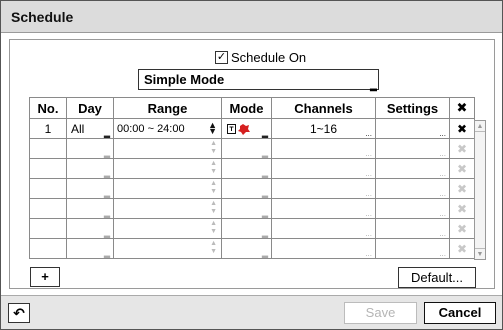 Image resolution: width=503 pixels, height=330 pixels. What do you see at coordinates (240, 131) in the screenshot?
I see `record-mode-icon` at bounding box center [240, 131].